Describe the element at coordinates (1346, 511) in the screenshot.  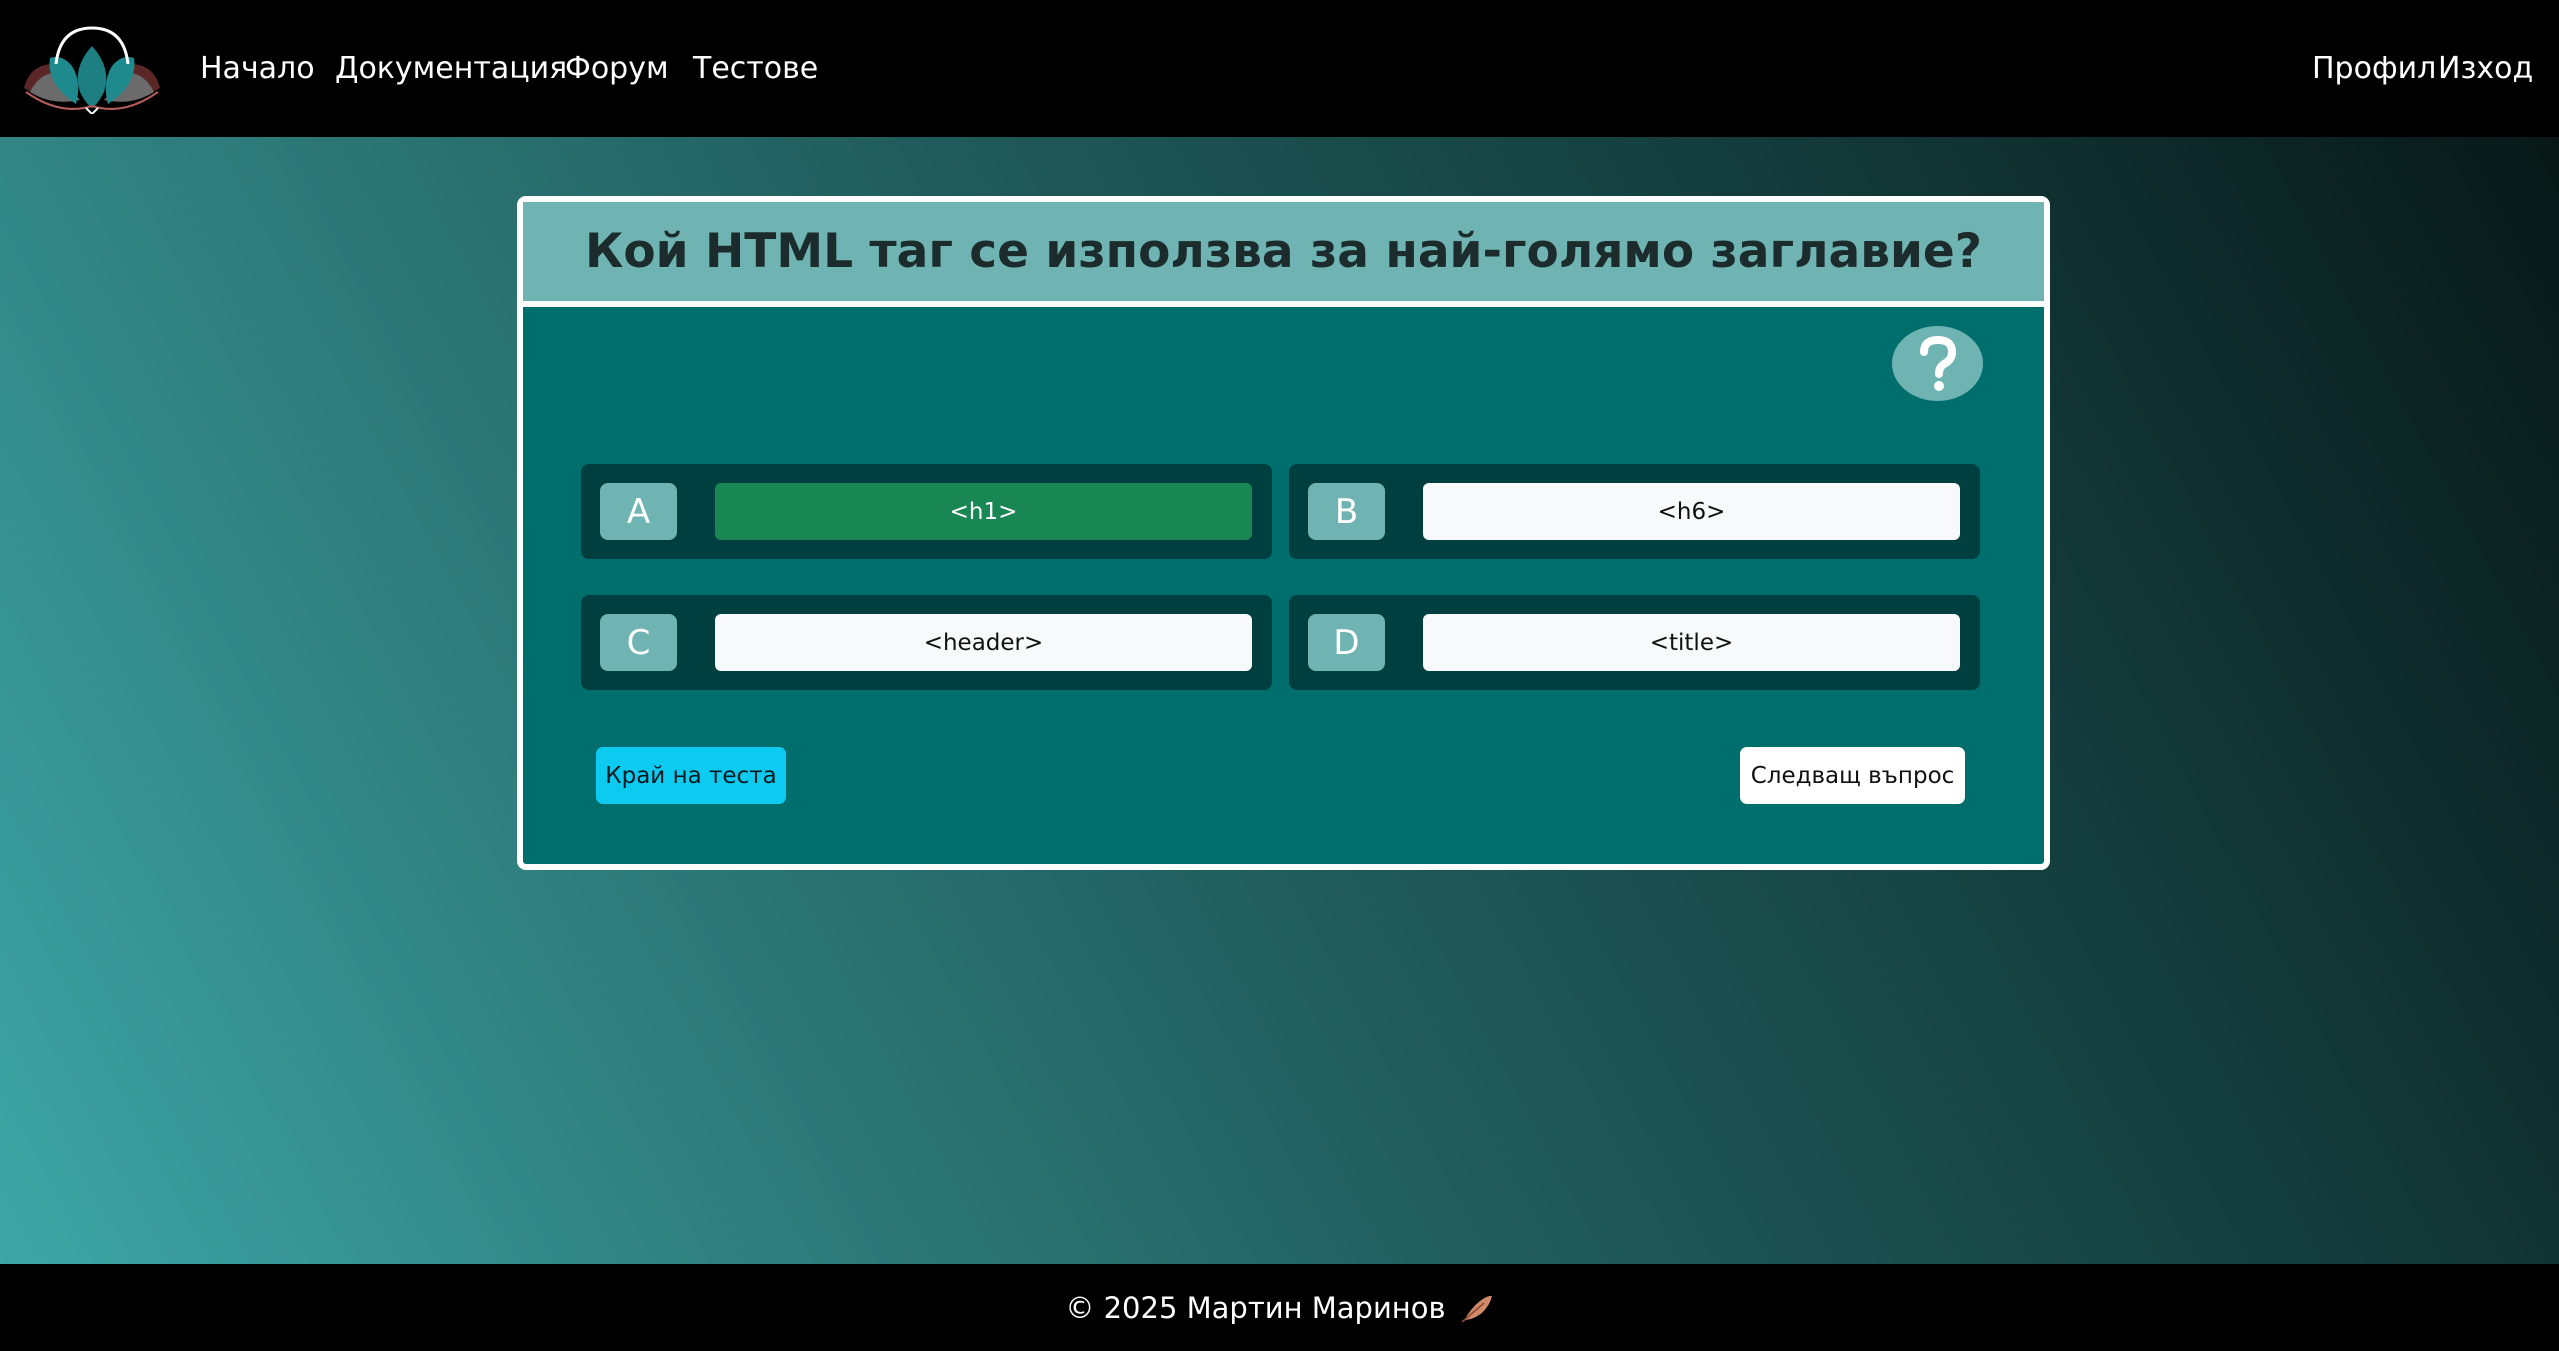
I see `option-letter-b: B` at that location.